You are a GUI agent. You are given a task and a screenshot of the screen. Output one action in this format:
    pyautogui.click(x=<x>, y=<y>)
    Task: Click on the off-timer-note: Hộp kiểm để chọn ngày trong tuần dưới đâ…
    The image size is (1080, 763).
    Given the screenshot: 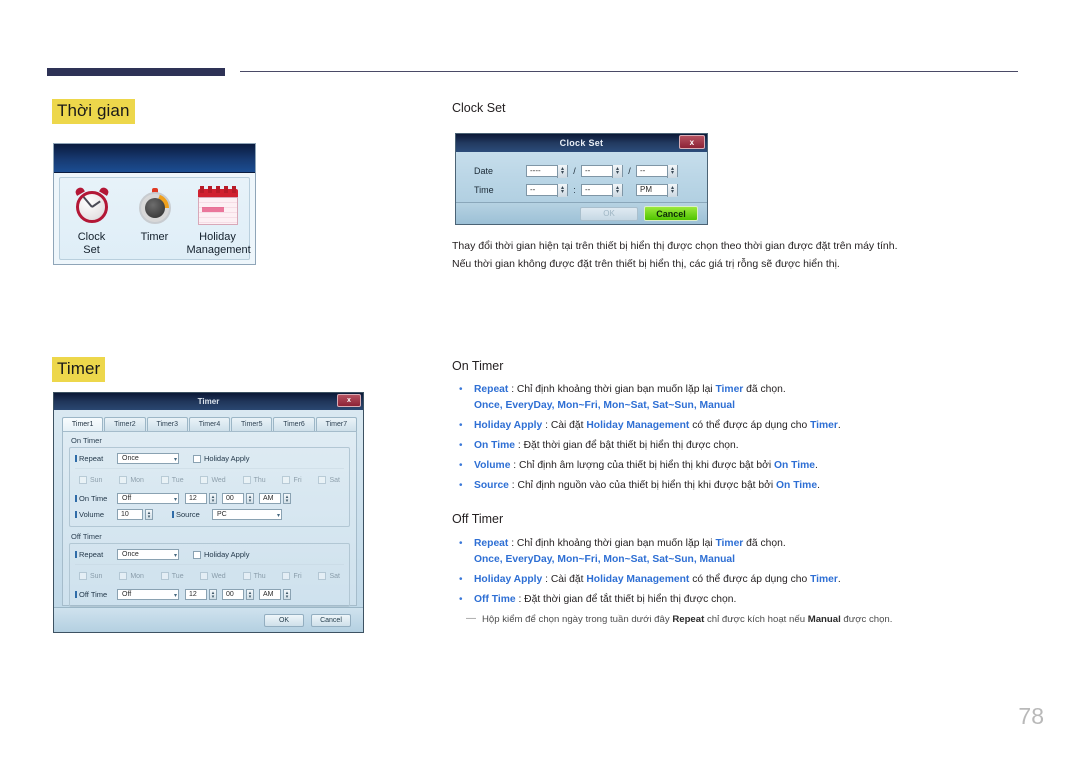 What is the action you would take?
    pyautogui.click(x=672, y=619)
    